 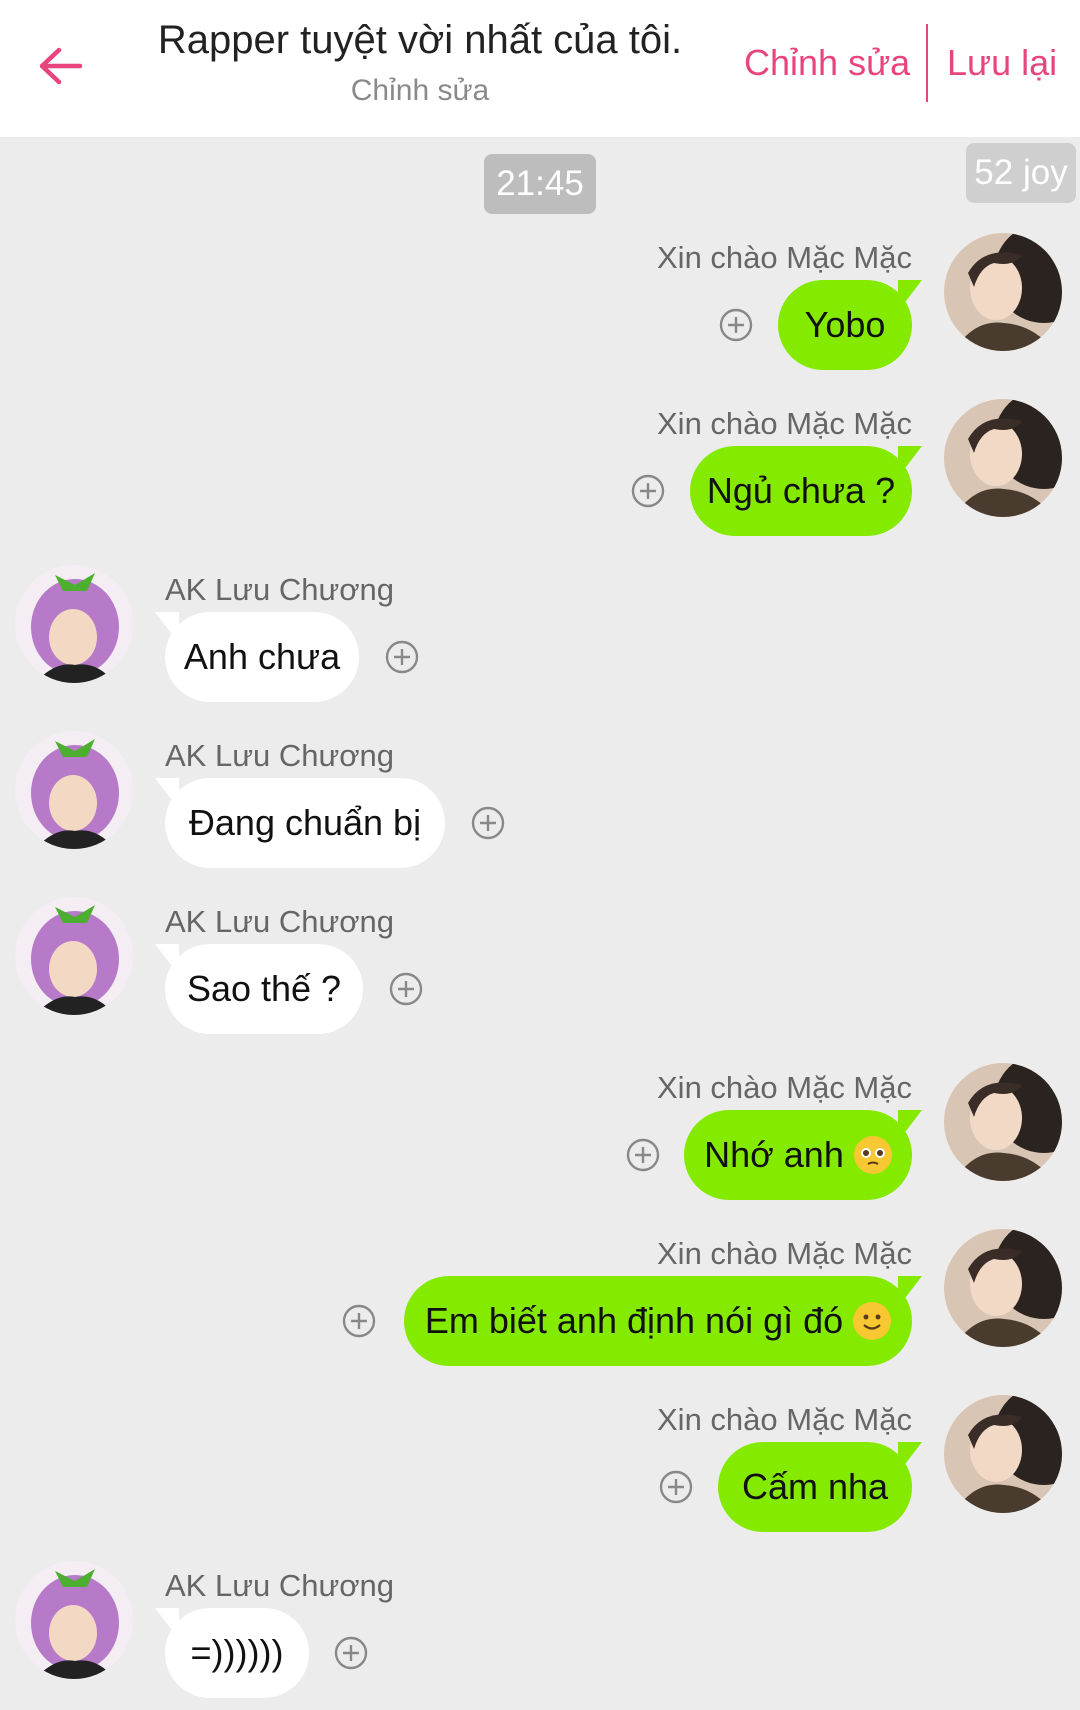 I want to click on page-title: Rapper tuyệt vời nhất của tôi., so click(x=420, y=40).